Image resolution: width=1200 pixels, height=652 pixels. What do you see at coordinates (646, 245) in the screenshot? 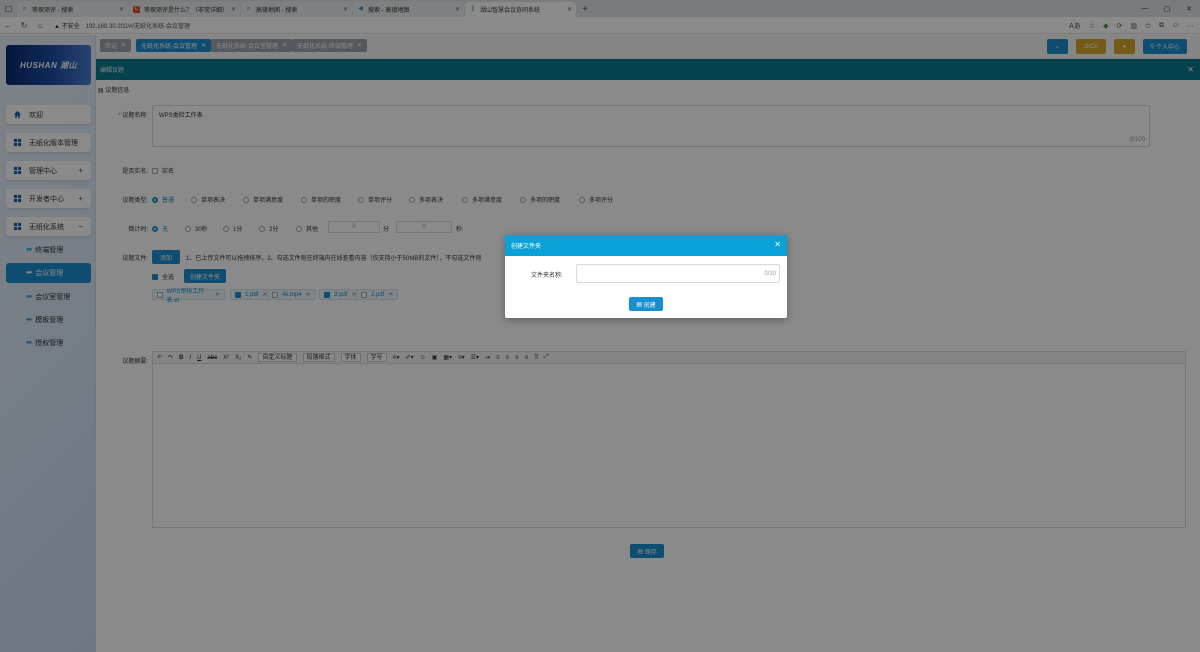
I see `dialog-header: 创建文件夹 ✕` at bounding box center [646, 245].